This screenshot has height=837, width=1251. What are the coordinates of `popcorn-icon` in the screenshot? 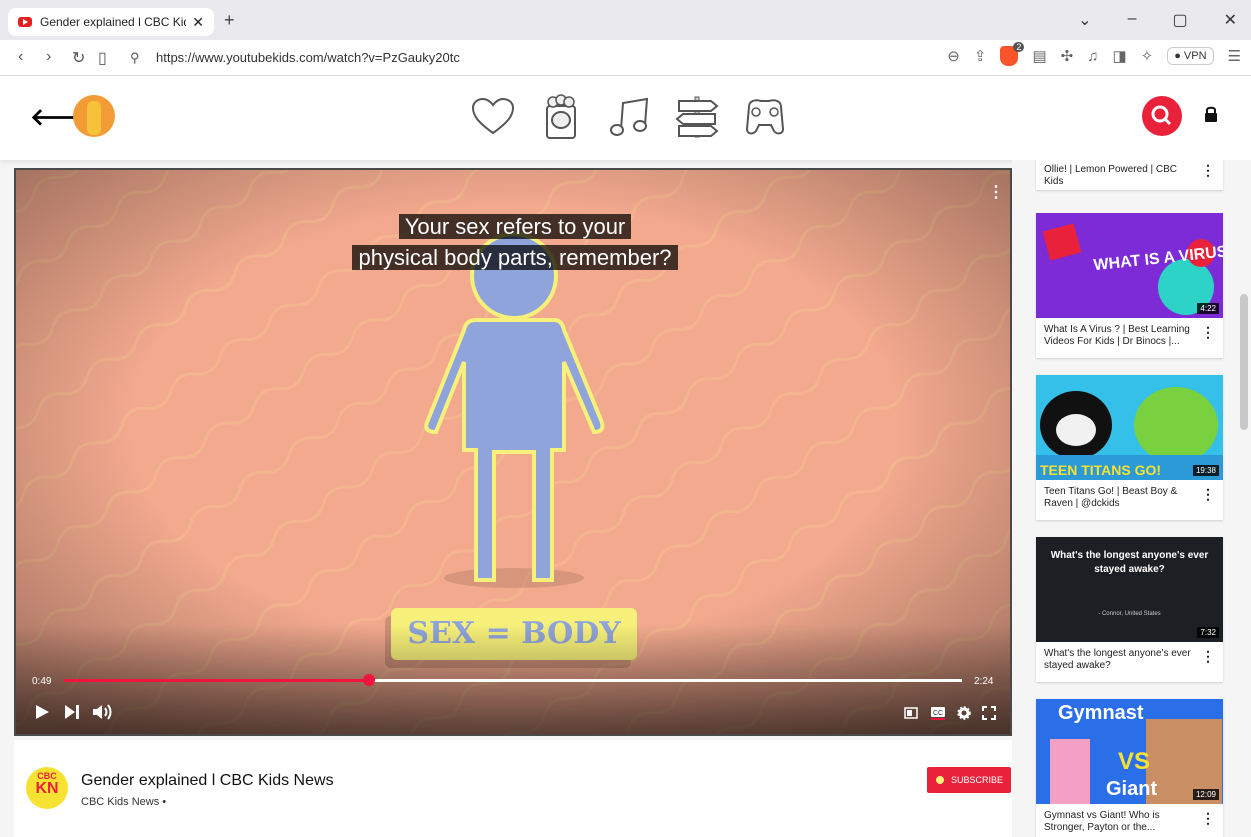 It's located at (561, 117).